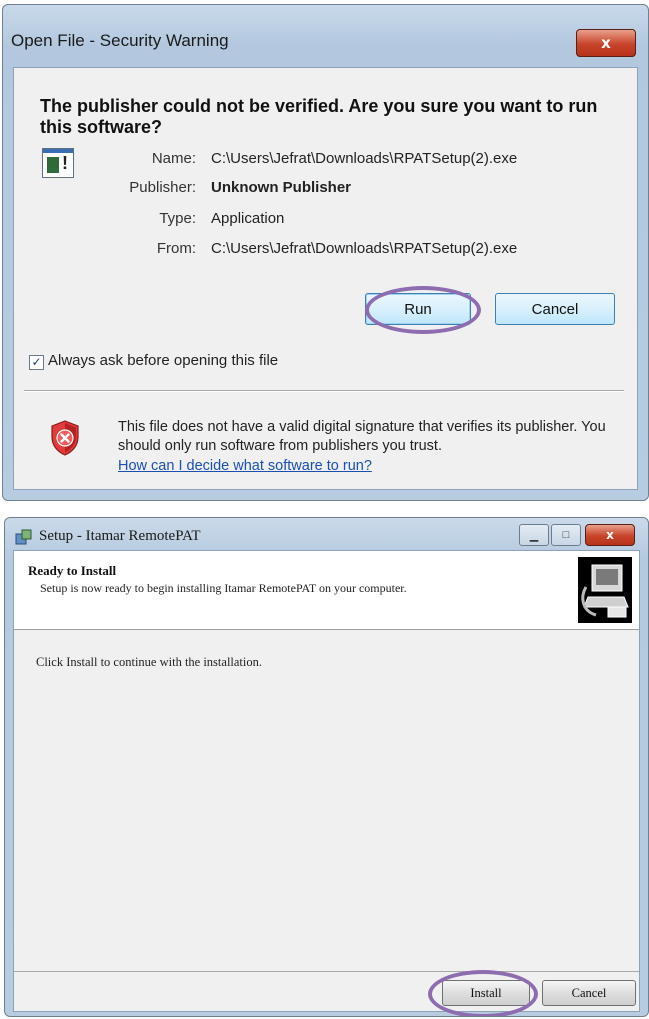 The height and width of the screenshot is (1019, 649). I want to click on minimize-icon: ▁, so click(534, 535).